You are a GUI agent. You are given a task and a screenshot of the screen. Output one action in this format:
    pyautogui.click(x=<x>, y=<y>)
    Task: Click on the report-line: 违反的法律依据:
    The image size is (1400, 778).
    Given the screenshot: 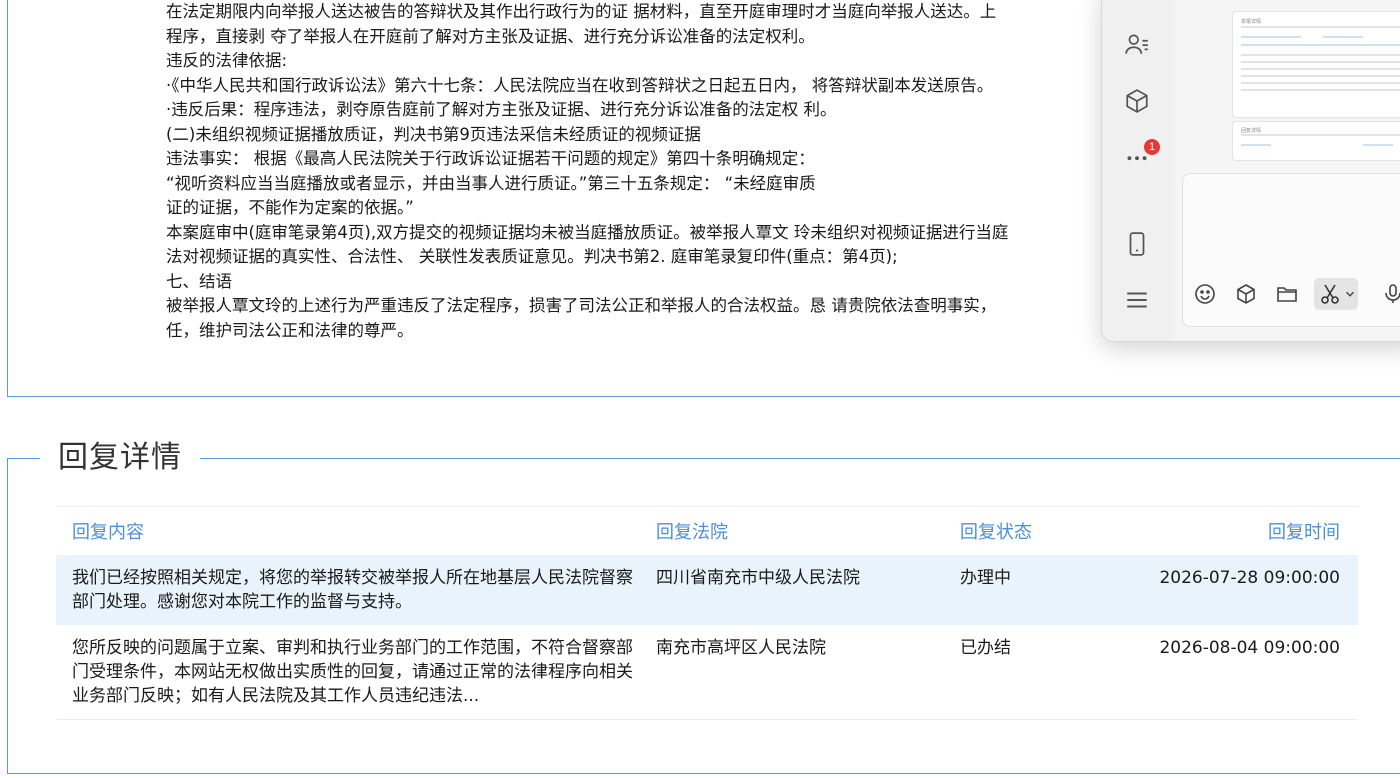 What is the action you would take?
    pyautogui.click(x=227, y=60)
    